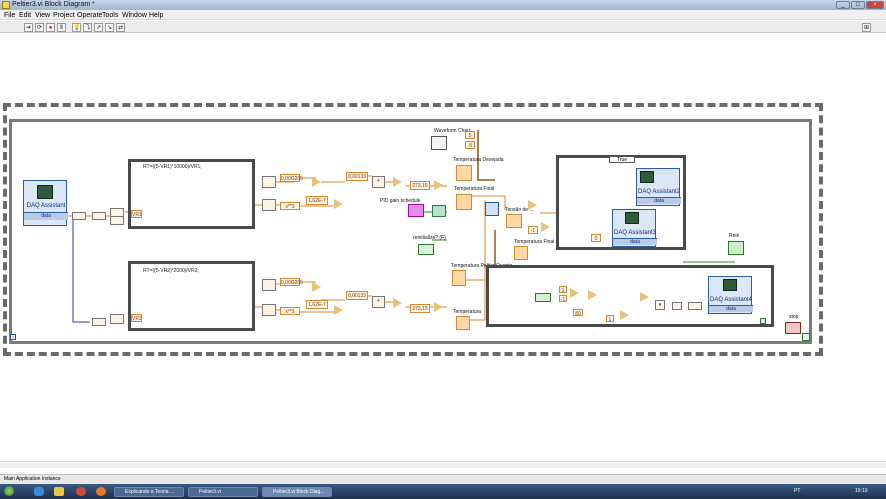 This screenshot has width=886, height=499. I want to click on convert-bool-node, so click(695, 306).